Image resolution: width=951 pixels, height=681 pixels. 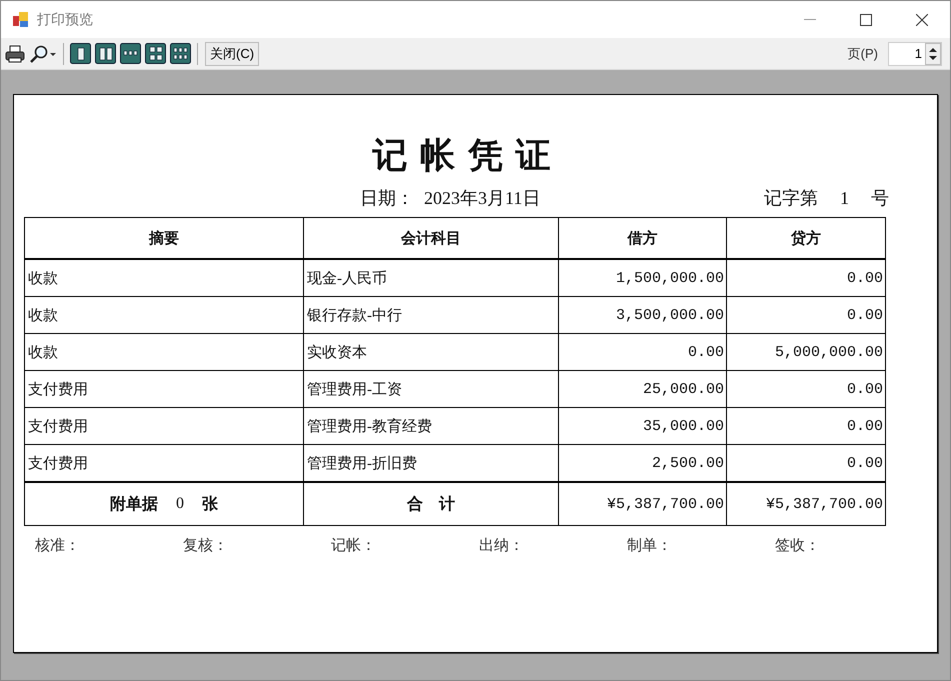 I want to click on column-header: 摘要, so click(x=164, y=238).